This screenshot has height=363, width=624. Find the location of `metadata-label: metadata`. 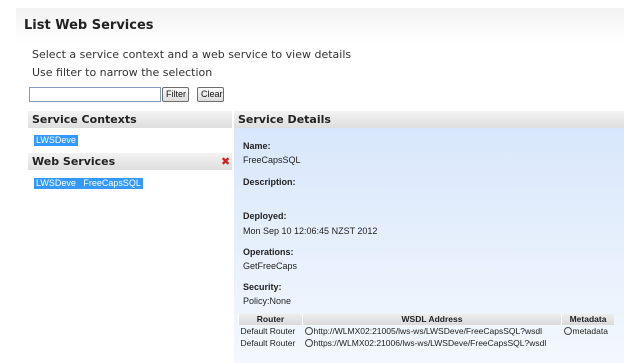

metadata-label: metadata is located at coordinates (590, 331).